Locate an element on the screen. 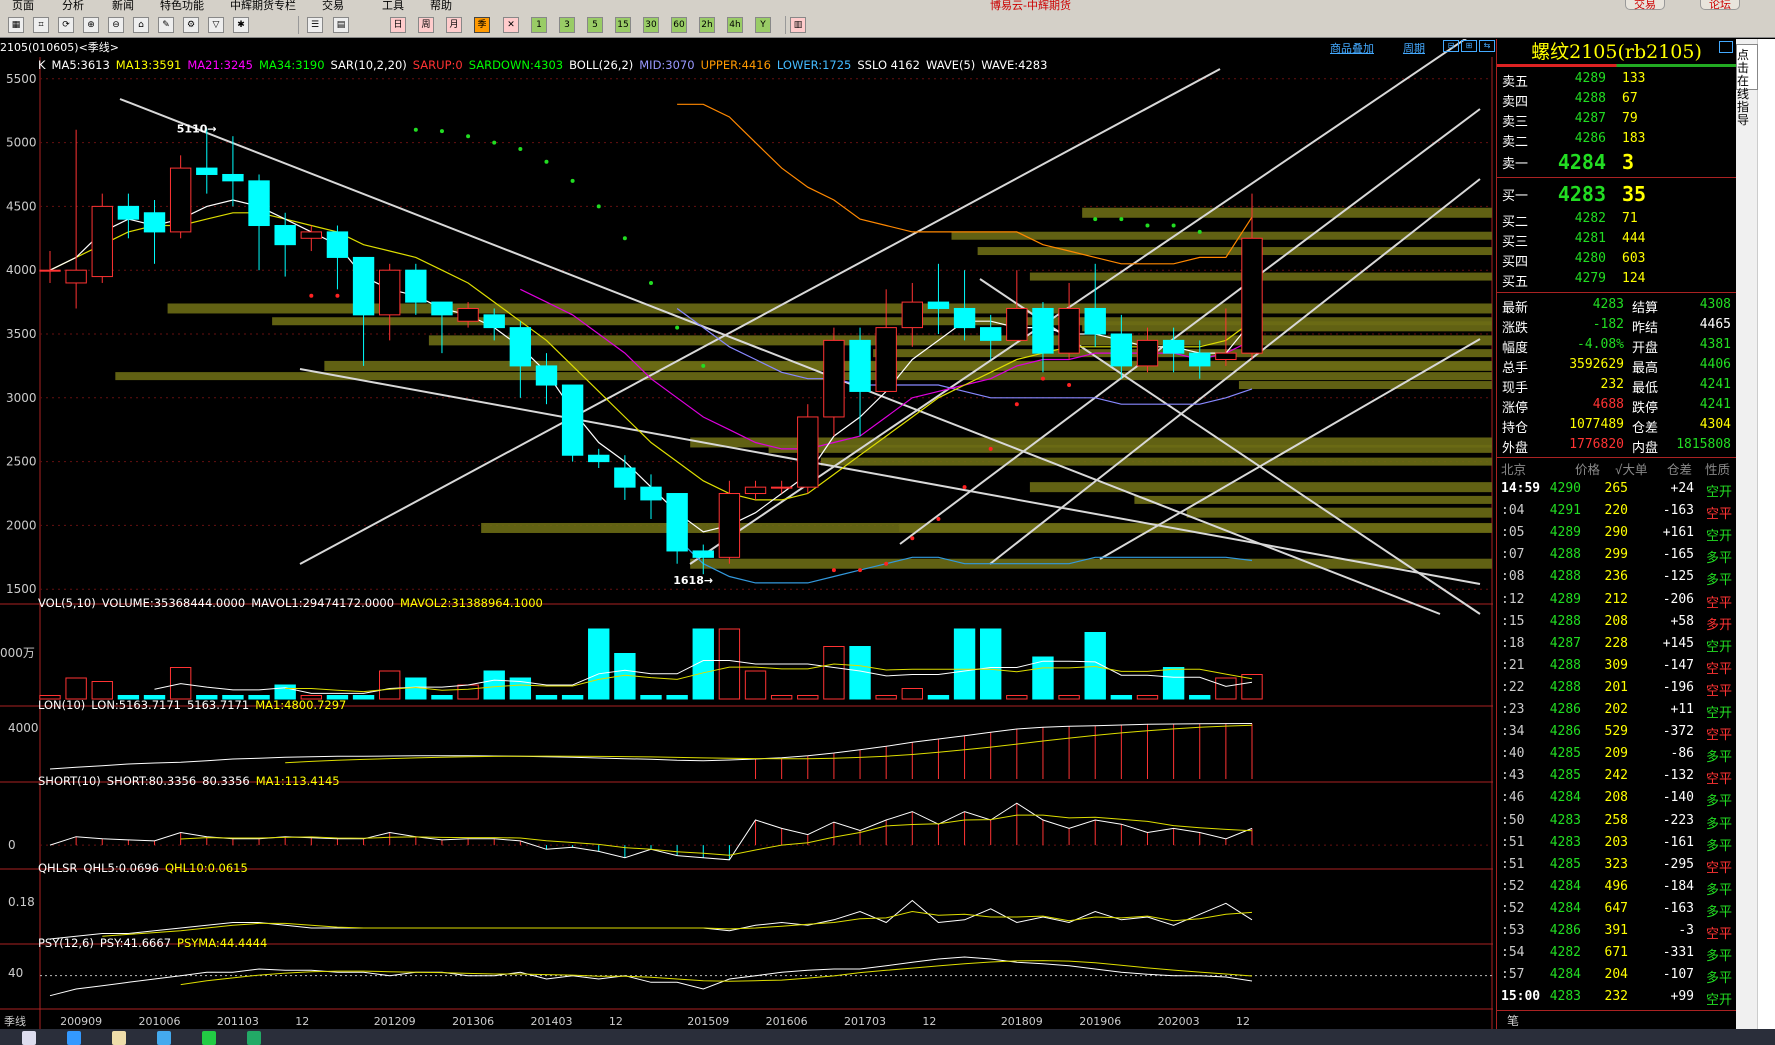  bid-row: 买二 4282 71 is located at coordinates (1616, 221).